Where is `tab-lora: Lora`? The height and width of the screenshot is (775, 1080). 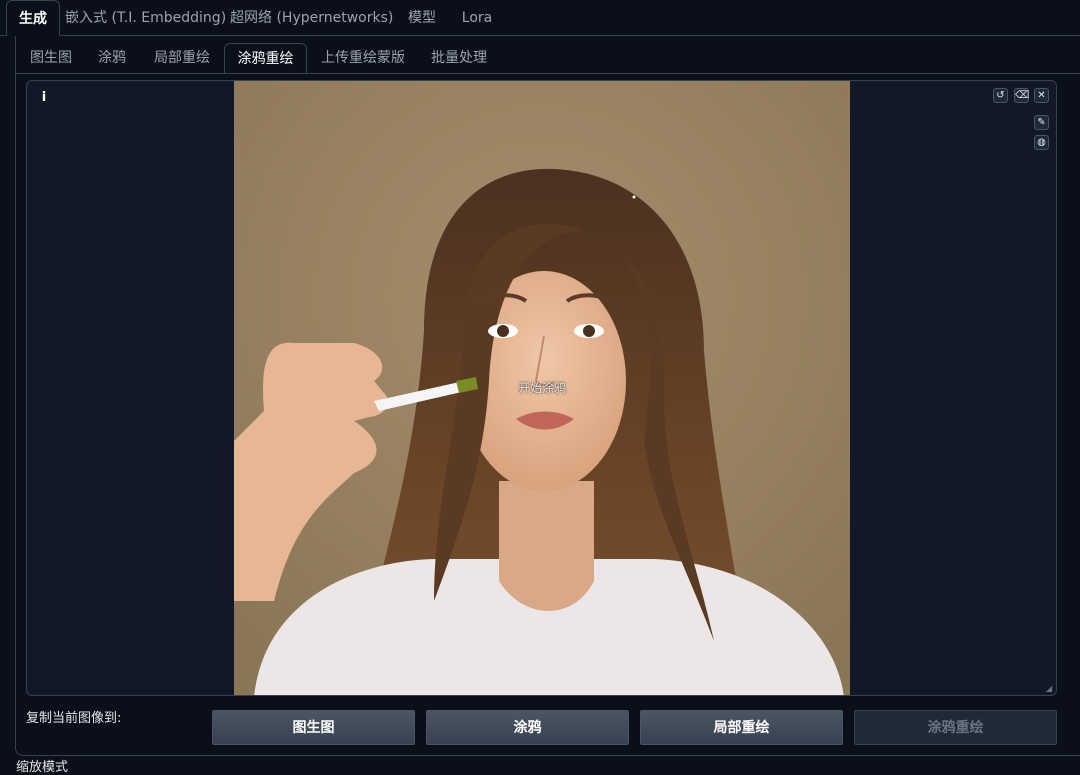 tab-lora: Lora is located at coordinates (477, 18).